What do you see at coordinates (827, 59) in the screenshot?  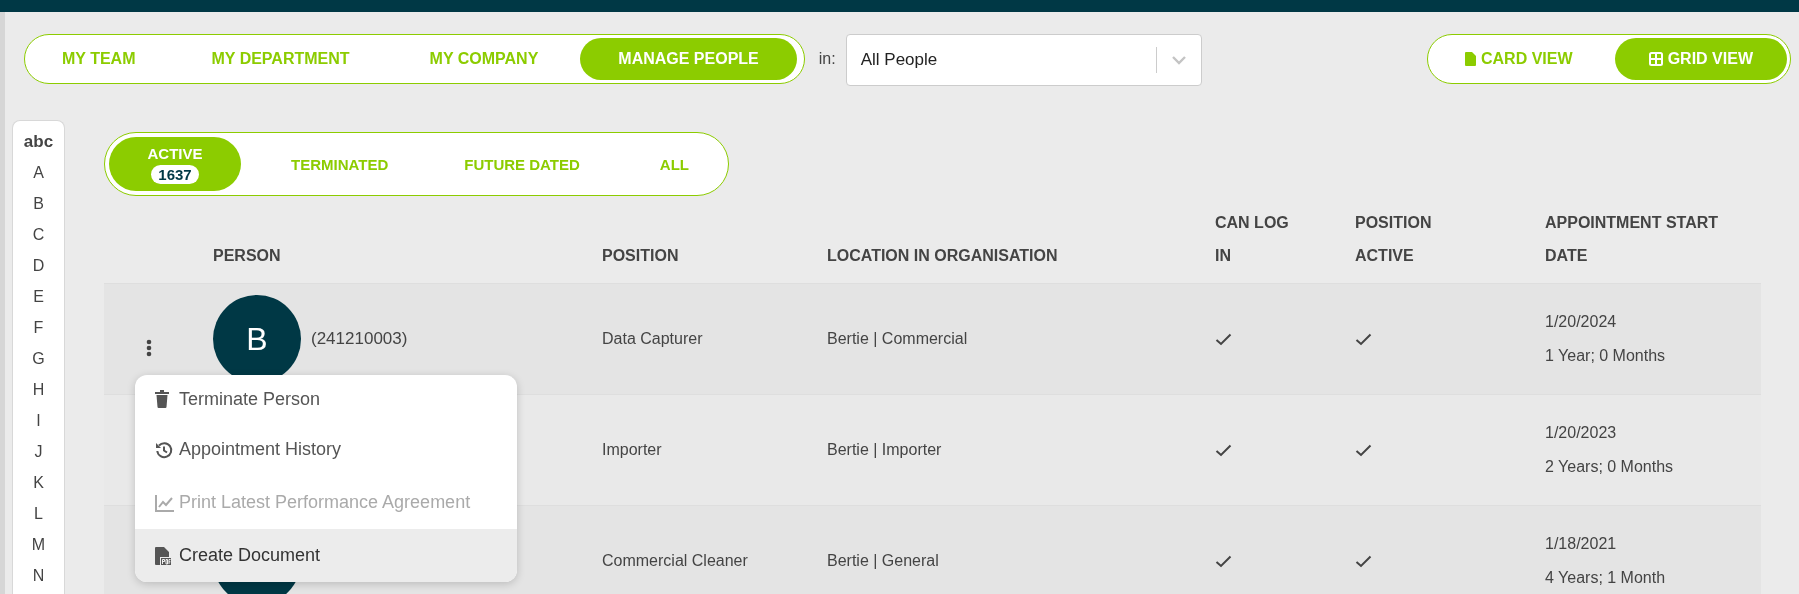 I see `scope-label: in:` at bounding box center [827, 59].